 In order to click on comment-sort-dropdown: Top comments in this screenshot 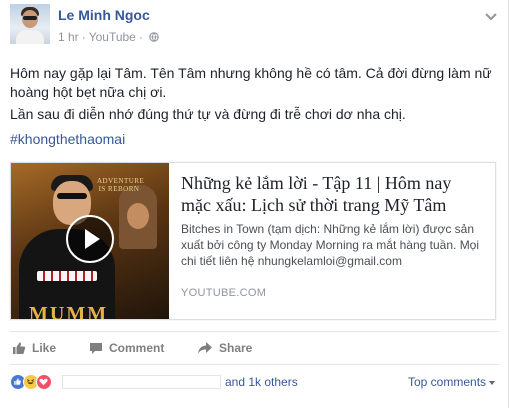, I will do `click(452, 382)`.